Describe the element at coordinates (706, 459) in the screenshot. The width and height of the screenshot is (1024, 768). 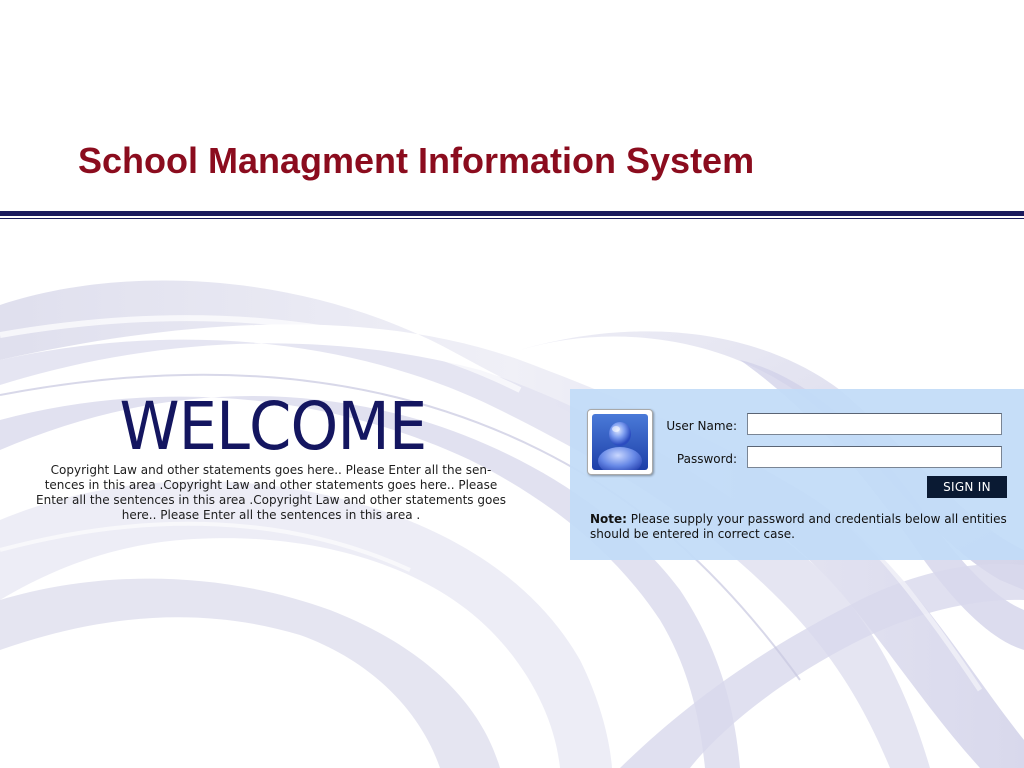
I see `password-label: Password:` at that location.